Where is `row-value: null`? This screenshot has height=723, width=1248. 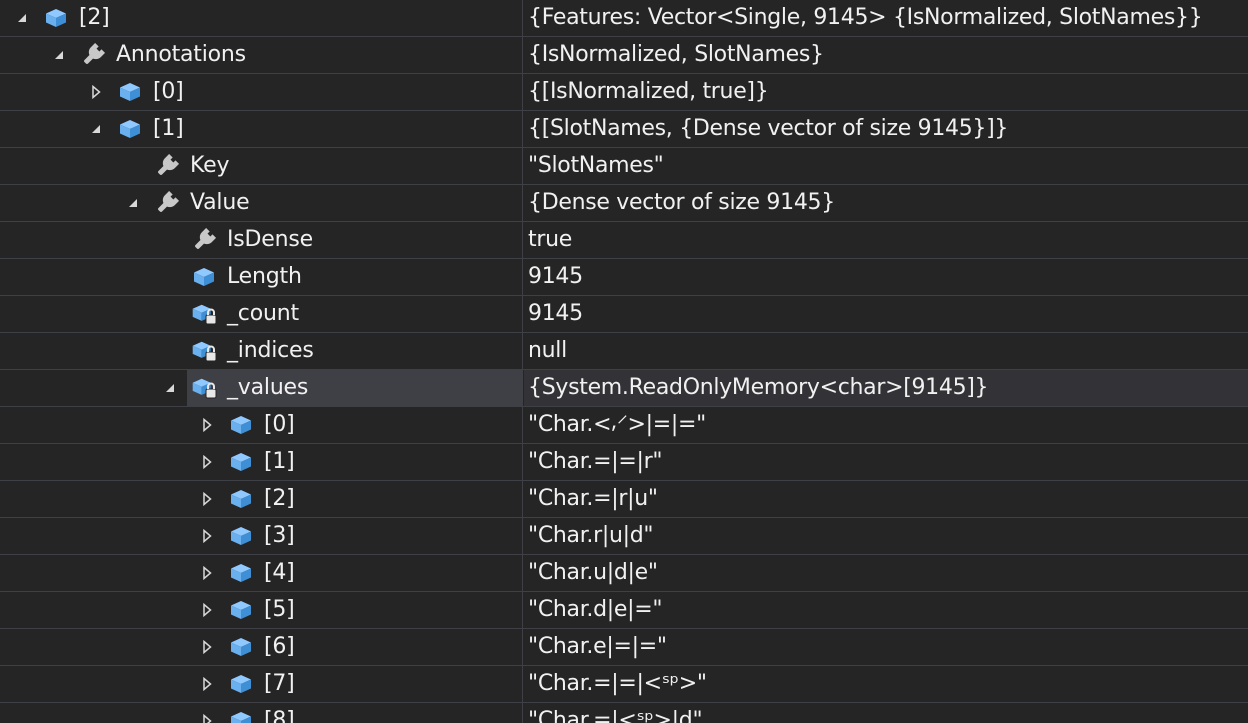
row-value: null is located at coordinates (888, 351).